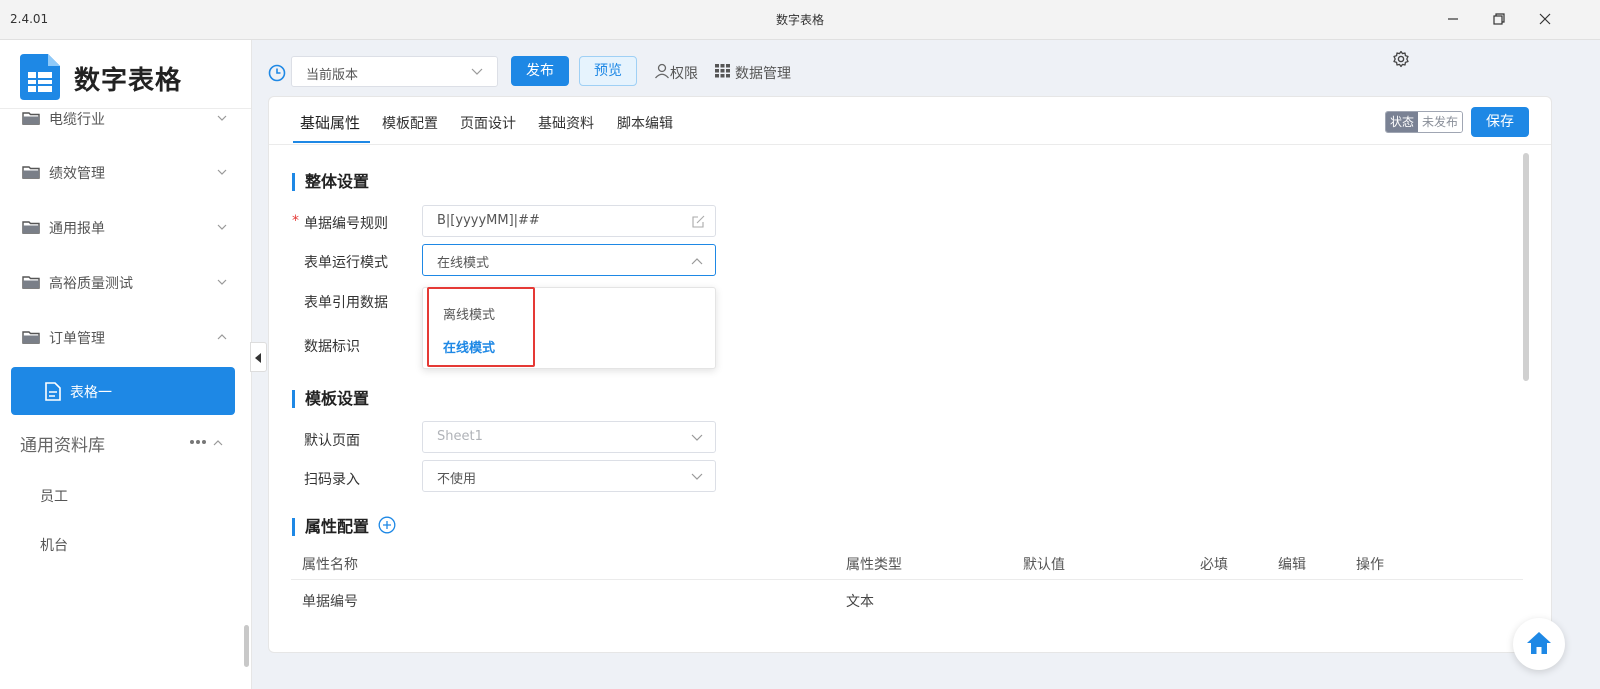  I want to click on doc-rule-value: B|[yyyyMM]|##, so click(488, 220).